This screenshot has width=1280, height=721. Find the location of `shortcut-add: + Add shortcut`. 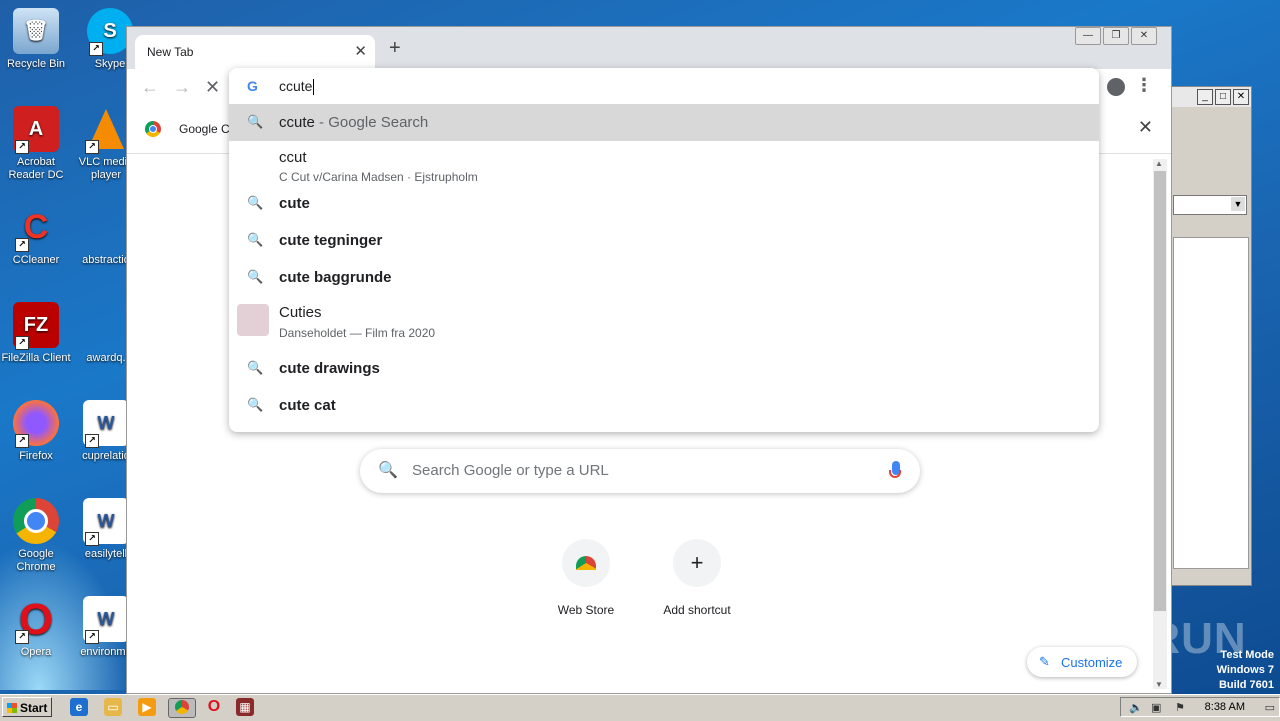

shortcut-add: + Add shortcut is located at coordinates (697, 578).